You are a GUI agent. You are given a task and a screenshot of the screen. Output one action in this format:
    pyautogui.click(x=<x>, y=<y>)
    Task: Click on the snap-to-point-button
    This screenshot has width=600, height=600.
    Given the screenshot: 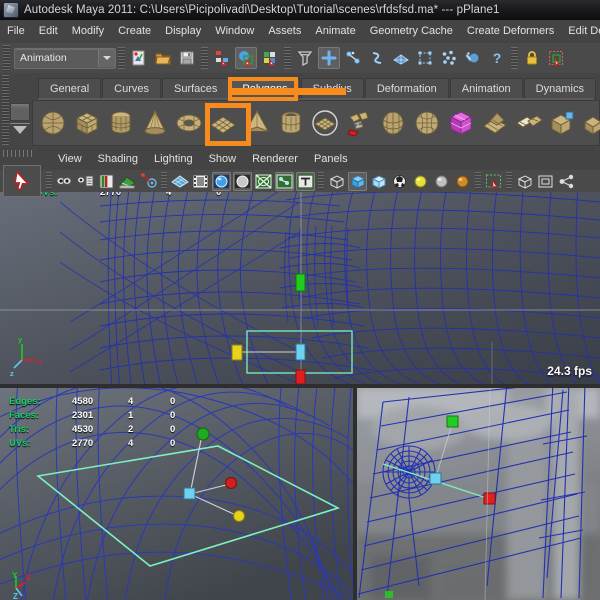 What is the action you would take?
    pyautogui.click(x=377, y=58)
    